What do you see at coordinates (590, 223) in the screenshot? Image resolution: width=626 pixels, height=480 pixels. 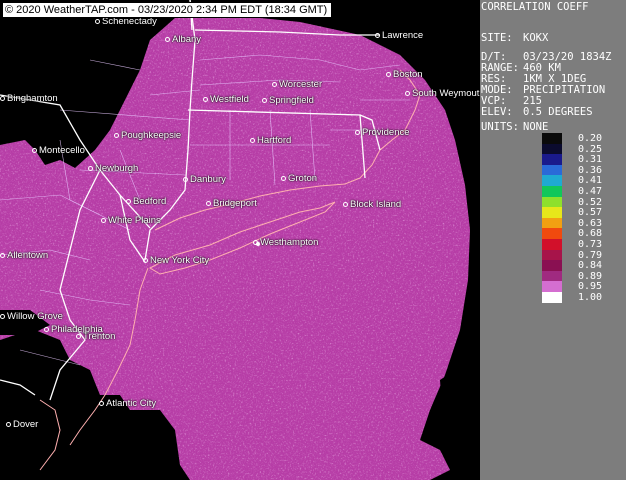 I see `legend-value: 0.63` at bounding box center [590, 223].